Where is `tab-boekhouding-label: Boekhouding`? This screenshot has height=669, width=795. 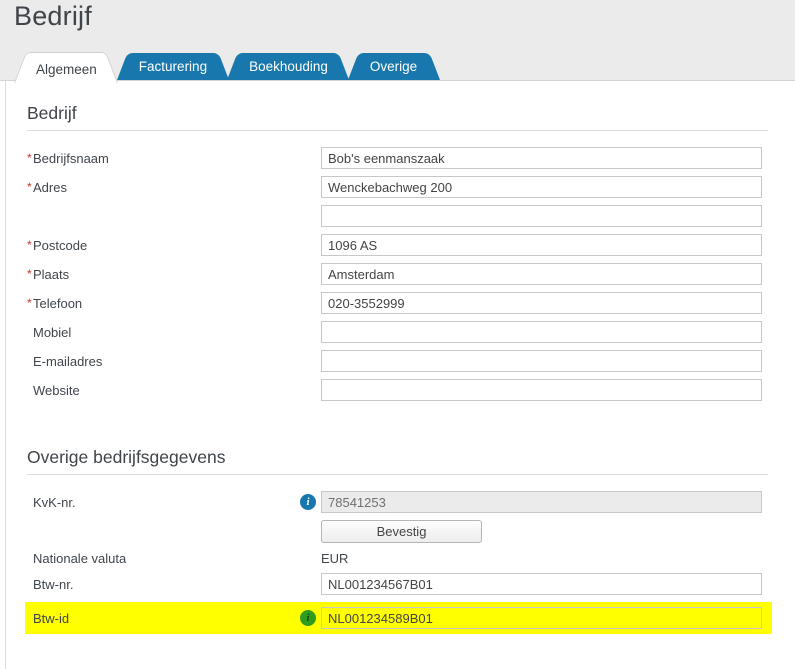
tab-boekhouding-label: Boekhouding is located at coordinates (288, 66).